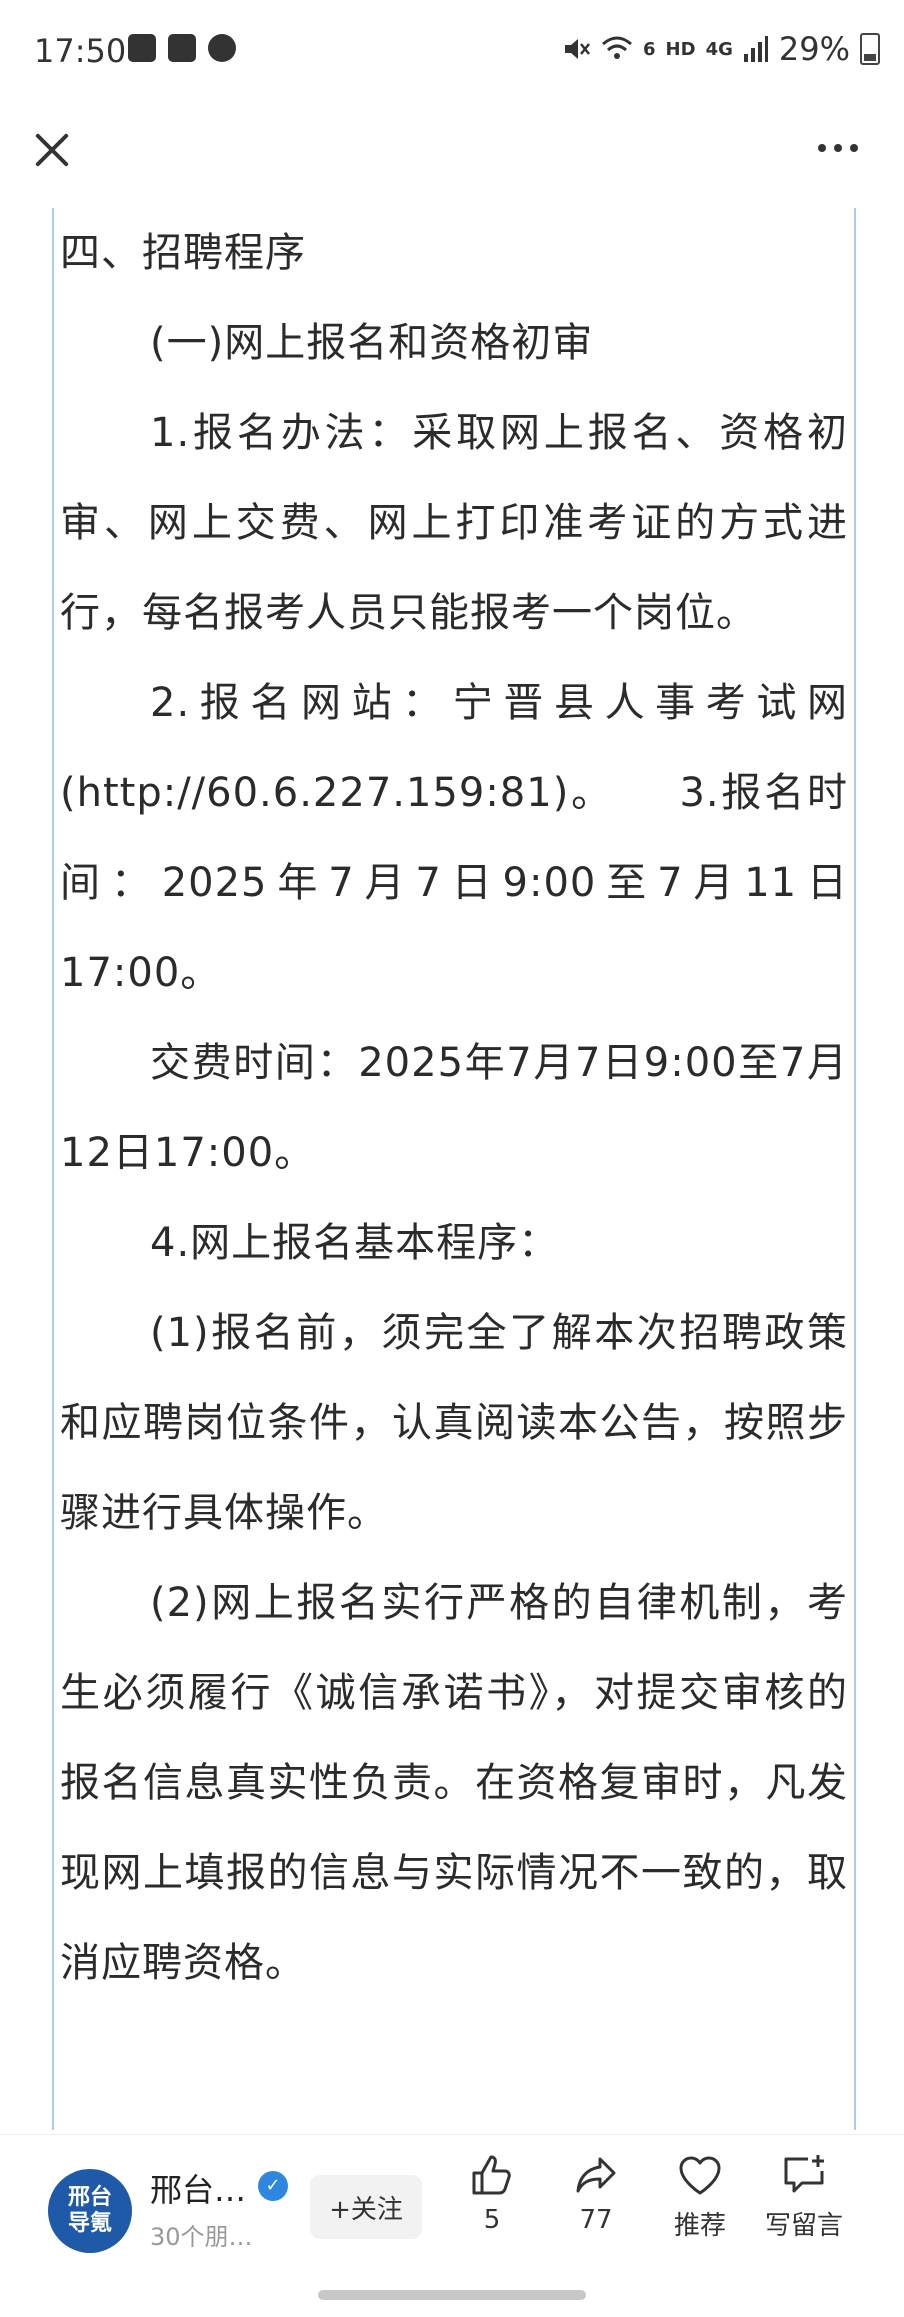 This screenshot has height=2317, width=904. Describe the element at coordinates (355, 1243) in the screenshot. I see `article-paragraph: 4.网上报名基本程序：` at that location.